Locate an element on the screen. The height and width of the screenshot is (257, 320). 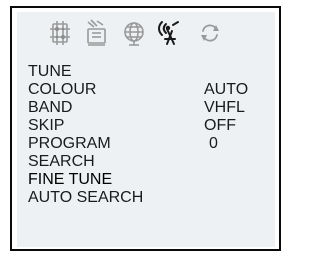
menu-item-search: SEARCH is located at coordinates (148, 162).